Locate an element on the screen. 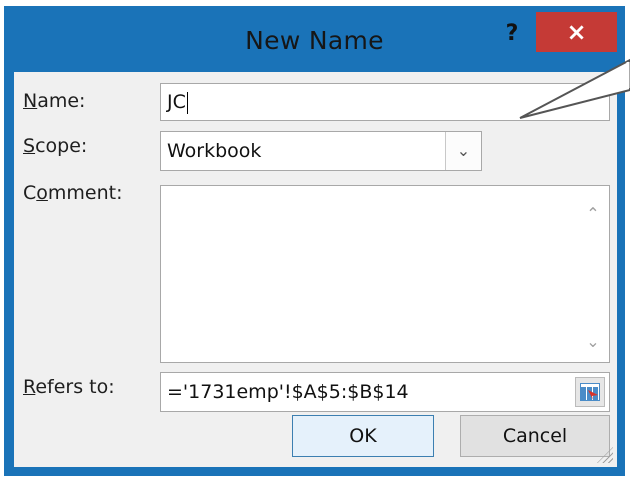 This screenshot has height=482, width=630. help-button: ? is located at coordinates (512, 34).